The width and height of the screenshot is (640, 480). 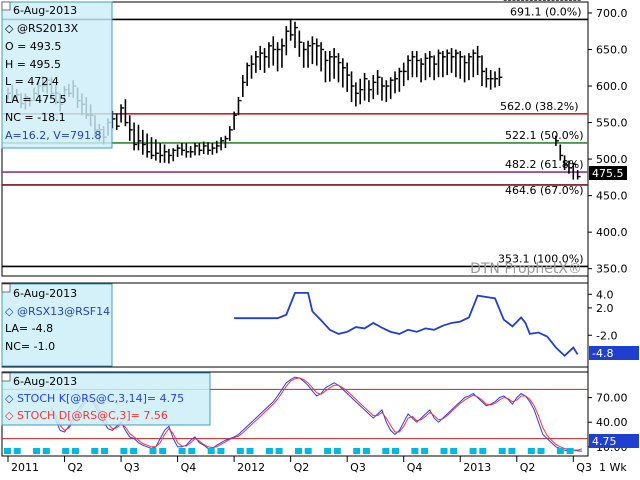 What do you see at coordinates (612, 269) in the screenshot?
I see `price-ytick-label: 350.0` at bounding box center [612, 269].